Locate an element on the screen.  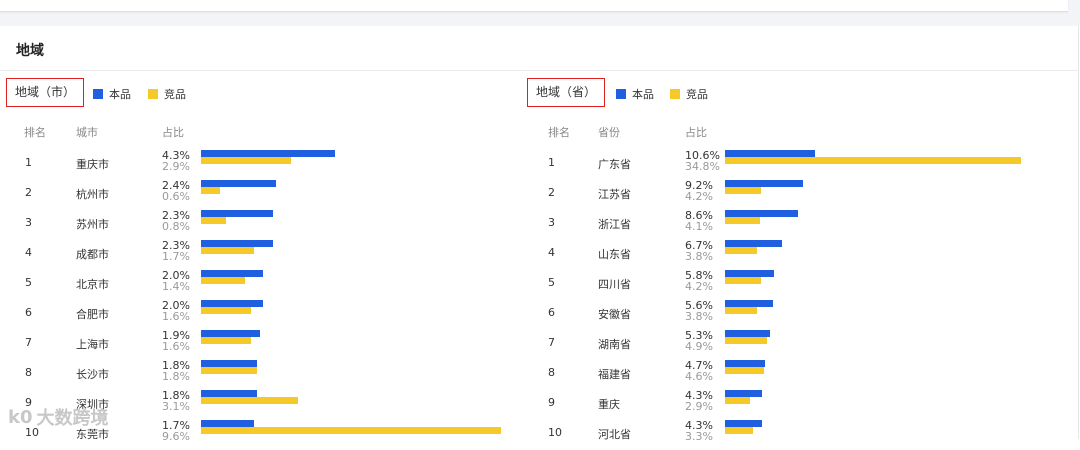
name-cell: 上海市 is located at coordinates (92, 344).